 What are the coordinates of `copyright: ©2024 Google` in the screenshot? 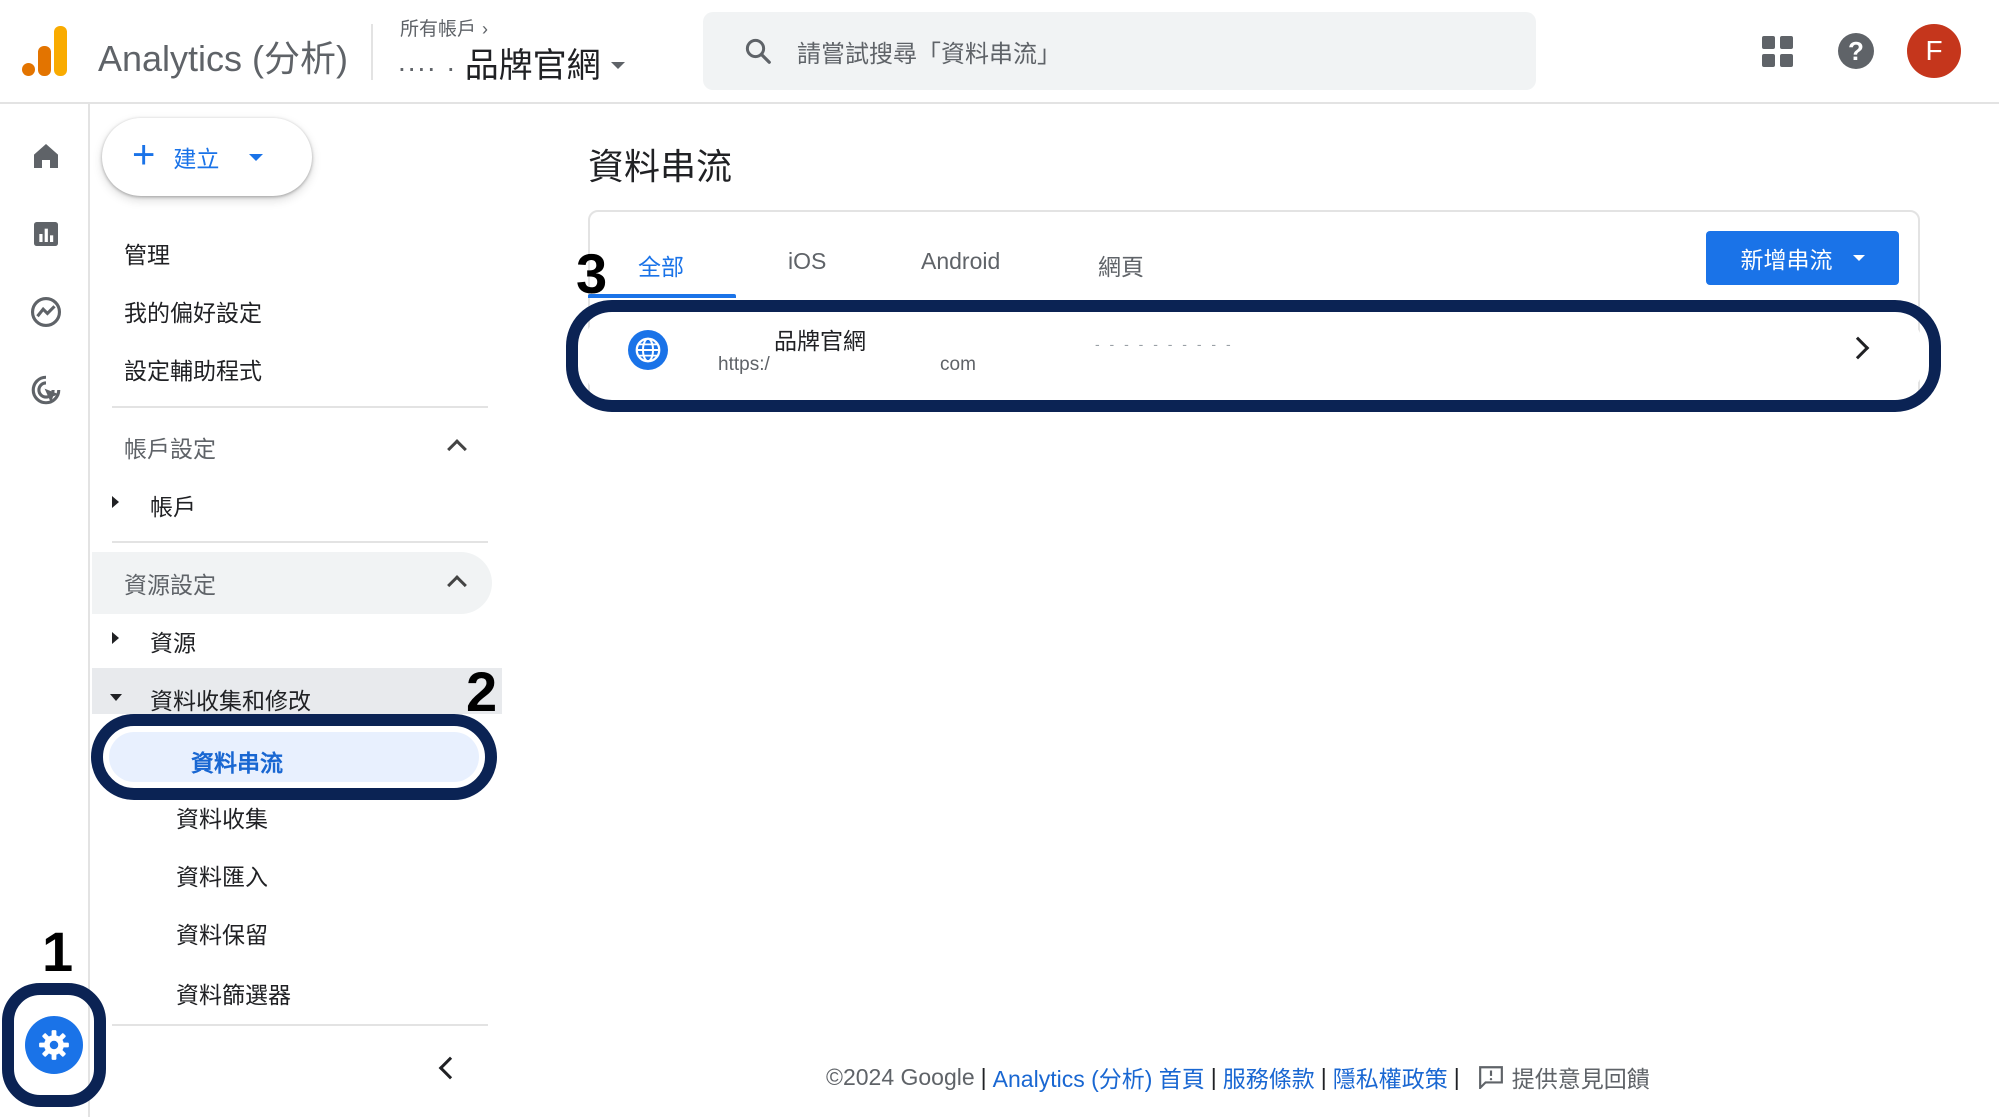 It's located at (900, 1076).